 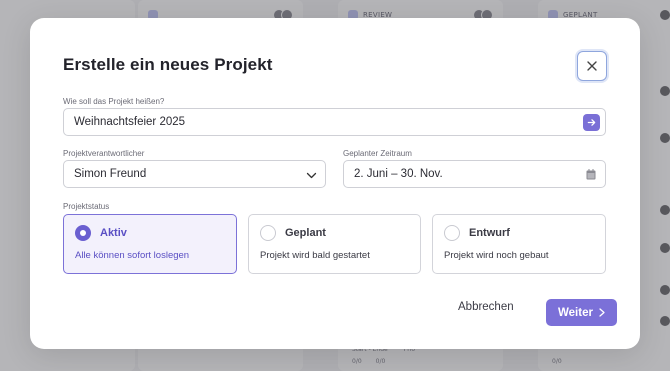 What do you see at coordinates (83, 233) in the screenshot?
I see `radio-selected` at bounding box center [83, 233].